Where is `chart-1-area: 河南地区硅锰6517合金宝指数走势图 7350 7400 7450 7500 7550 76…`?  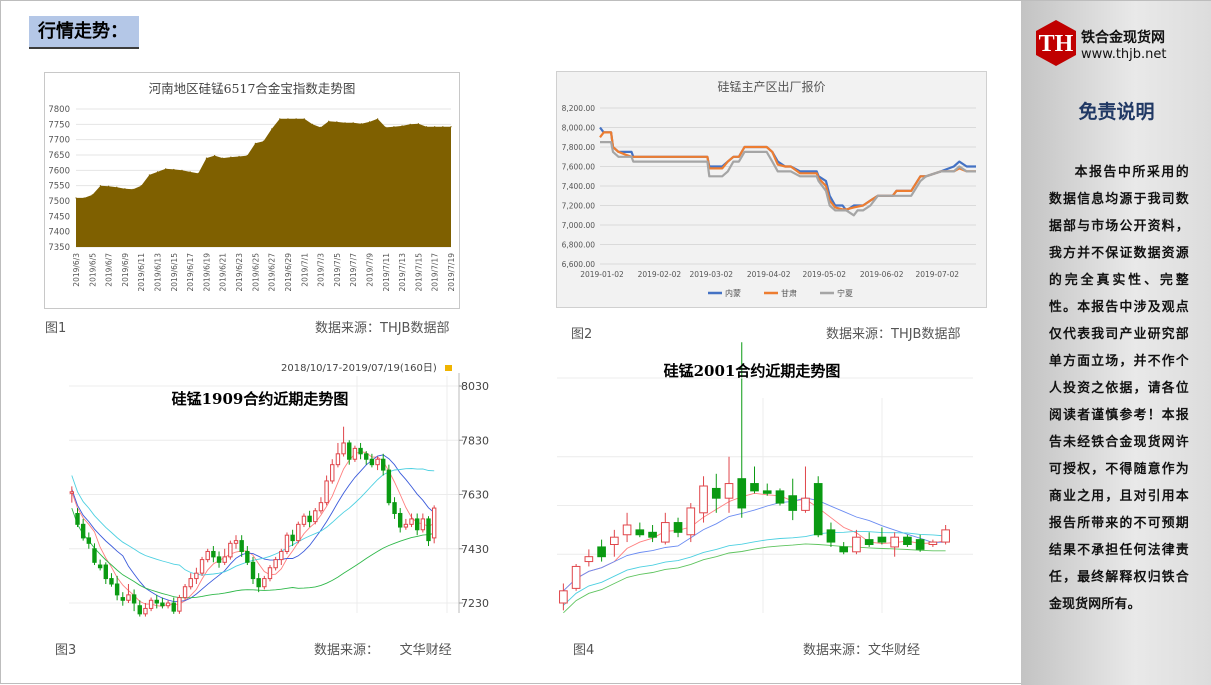 chart-1-area: 河南地区硅锰6517合金宝指数走势图 7350 7400 7450 7500 7550 76… is located at coordinates (252, 190).